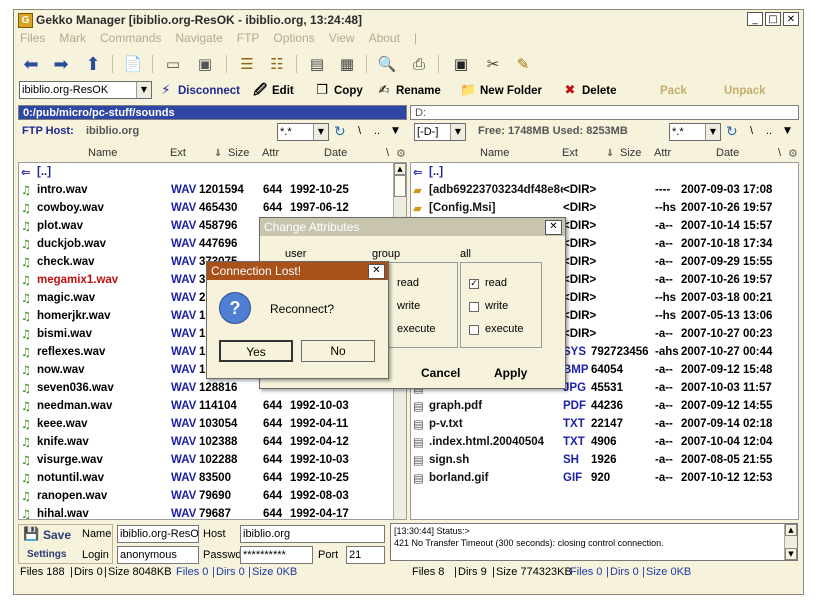  Describe the element at coordinates (496, 306) in the screenshot. I see `all-write-label: write` at that location.